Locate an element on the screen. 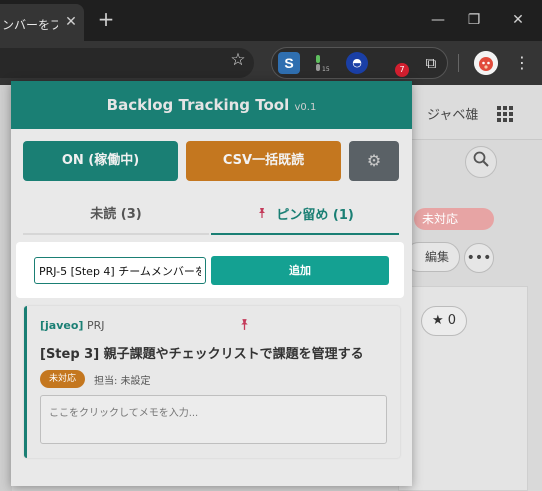  popup-header: Backlog Tracking Tool v0.1 is located at coordinates (211, 105).